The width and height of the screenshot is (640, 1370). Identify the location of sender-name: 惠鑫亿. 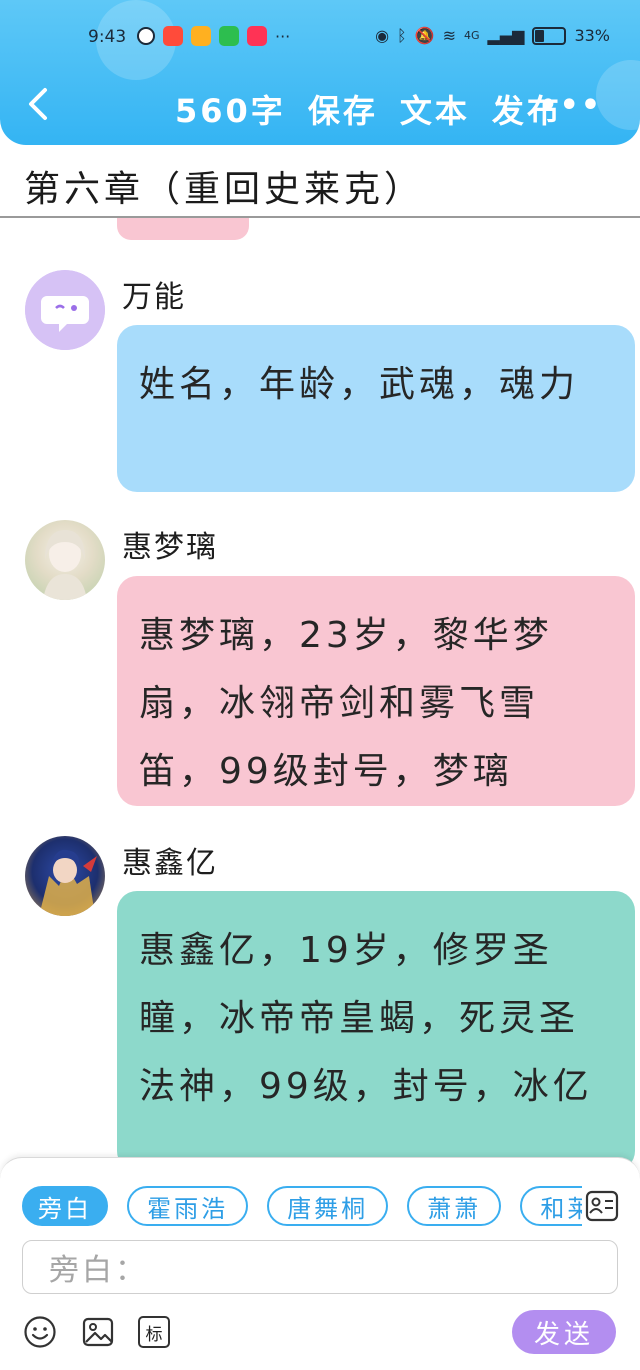
(170, 863).